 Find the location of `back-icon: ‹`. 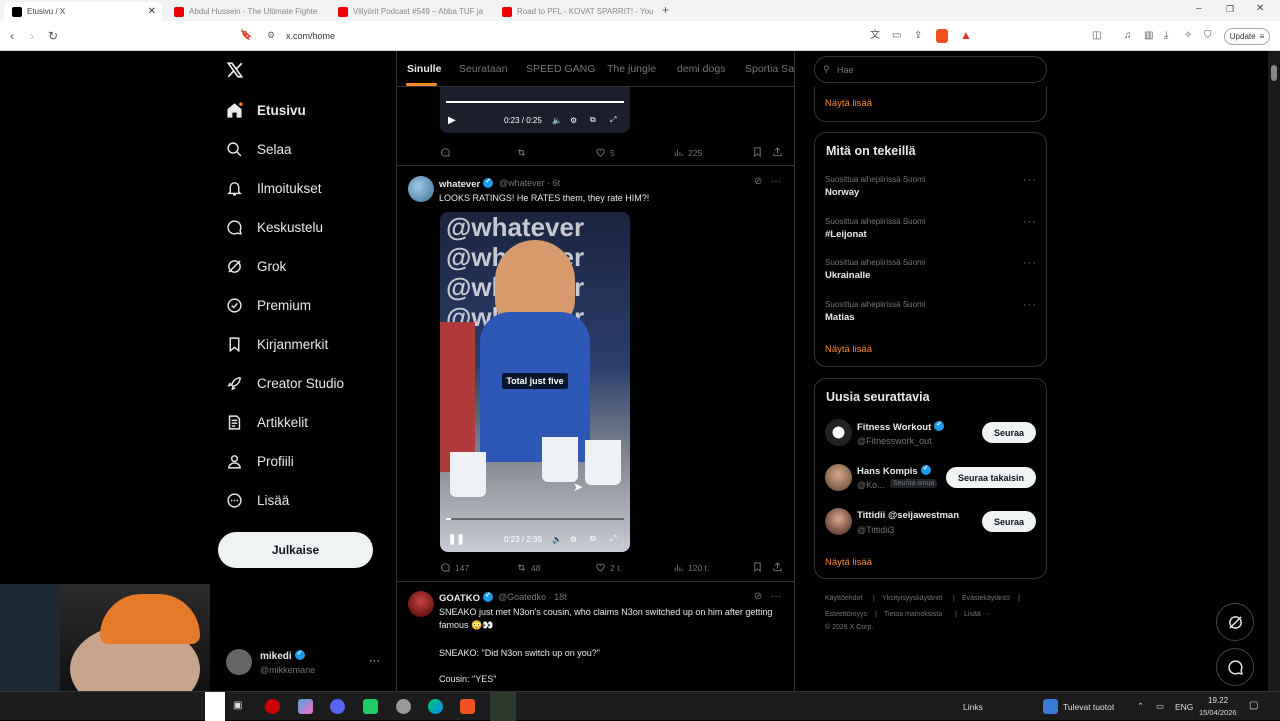

back-icon: ‹ is located at coordinates (12, 36).